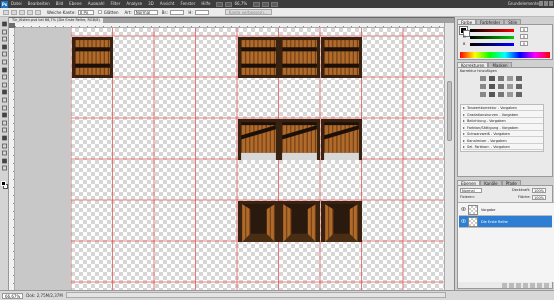 Image resolution: width=554 pixels, height=300 pixels. What do you see at coordinates (4, 168) in the screenshot?
I see `zoom-tool-icon` at bounding box center [4, 168].